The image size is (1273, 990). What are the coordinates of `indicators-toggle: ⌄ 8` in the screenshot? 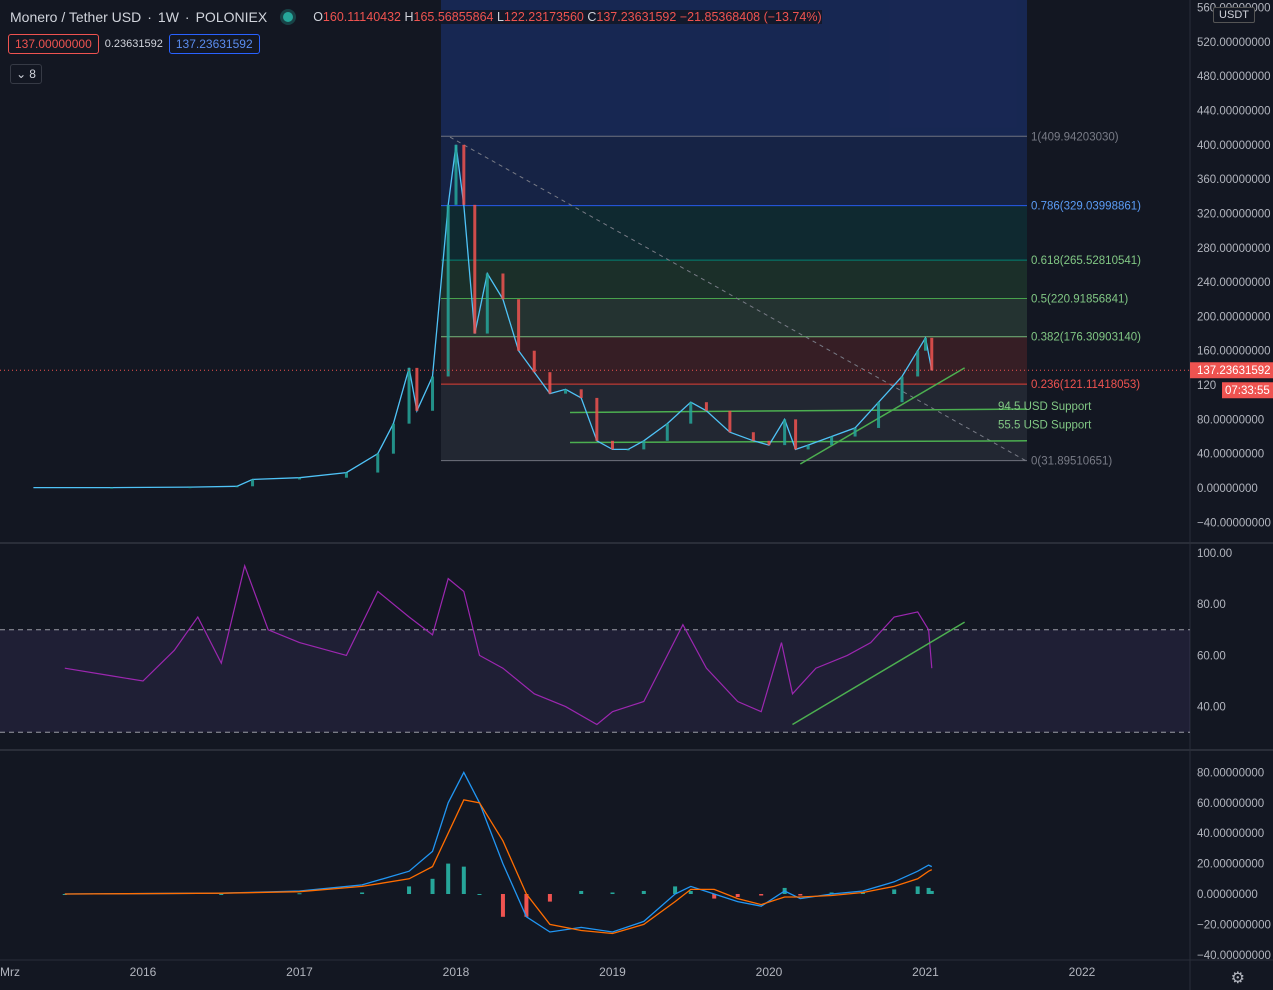 It's located at (26, 74).